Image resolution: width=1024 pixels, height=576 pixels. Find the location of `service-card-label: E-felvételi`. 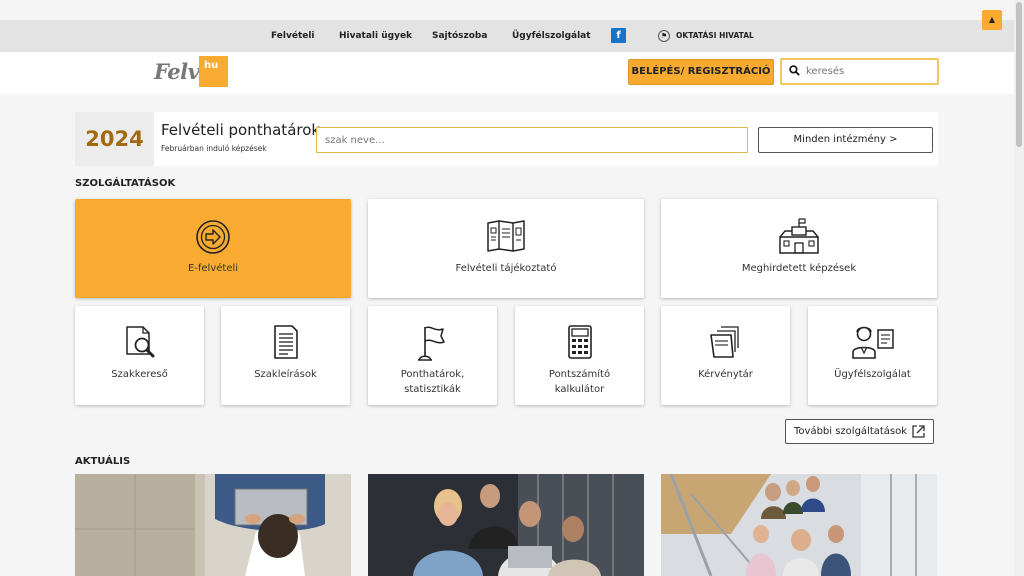

service-card-label: E-felvételi is located at coordinates (213, 268).